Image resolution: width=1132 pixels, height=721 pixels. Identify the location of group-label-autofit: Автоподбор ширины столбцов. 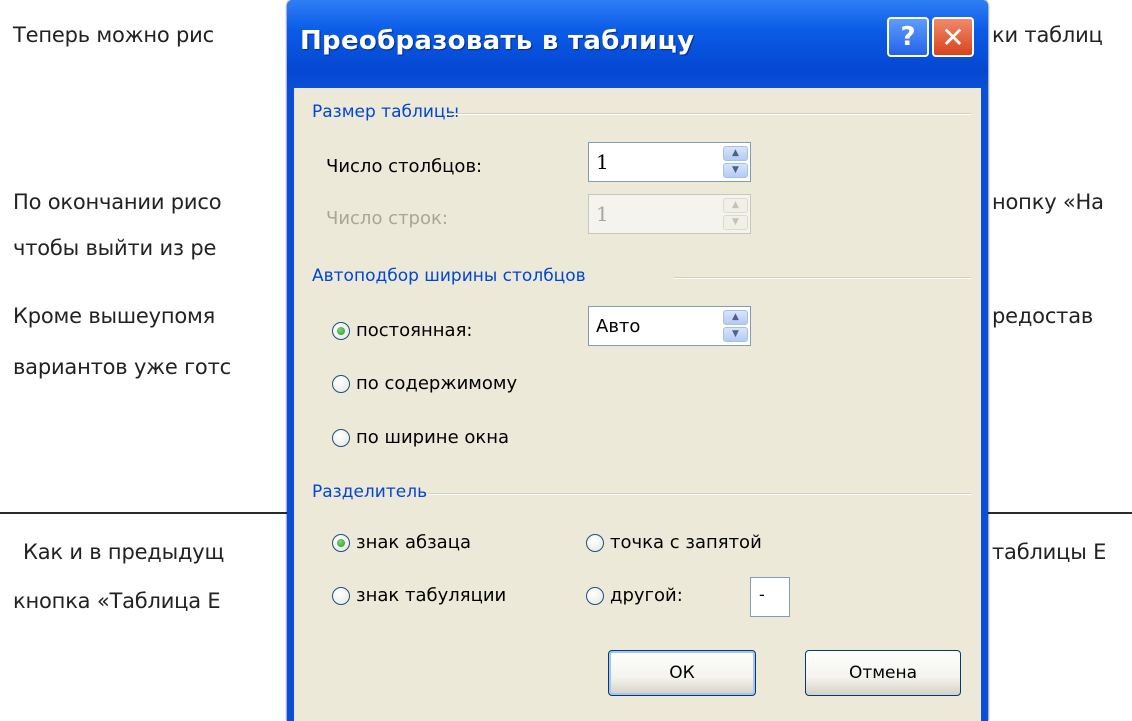
(449, 276).